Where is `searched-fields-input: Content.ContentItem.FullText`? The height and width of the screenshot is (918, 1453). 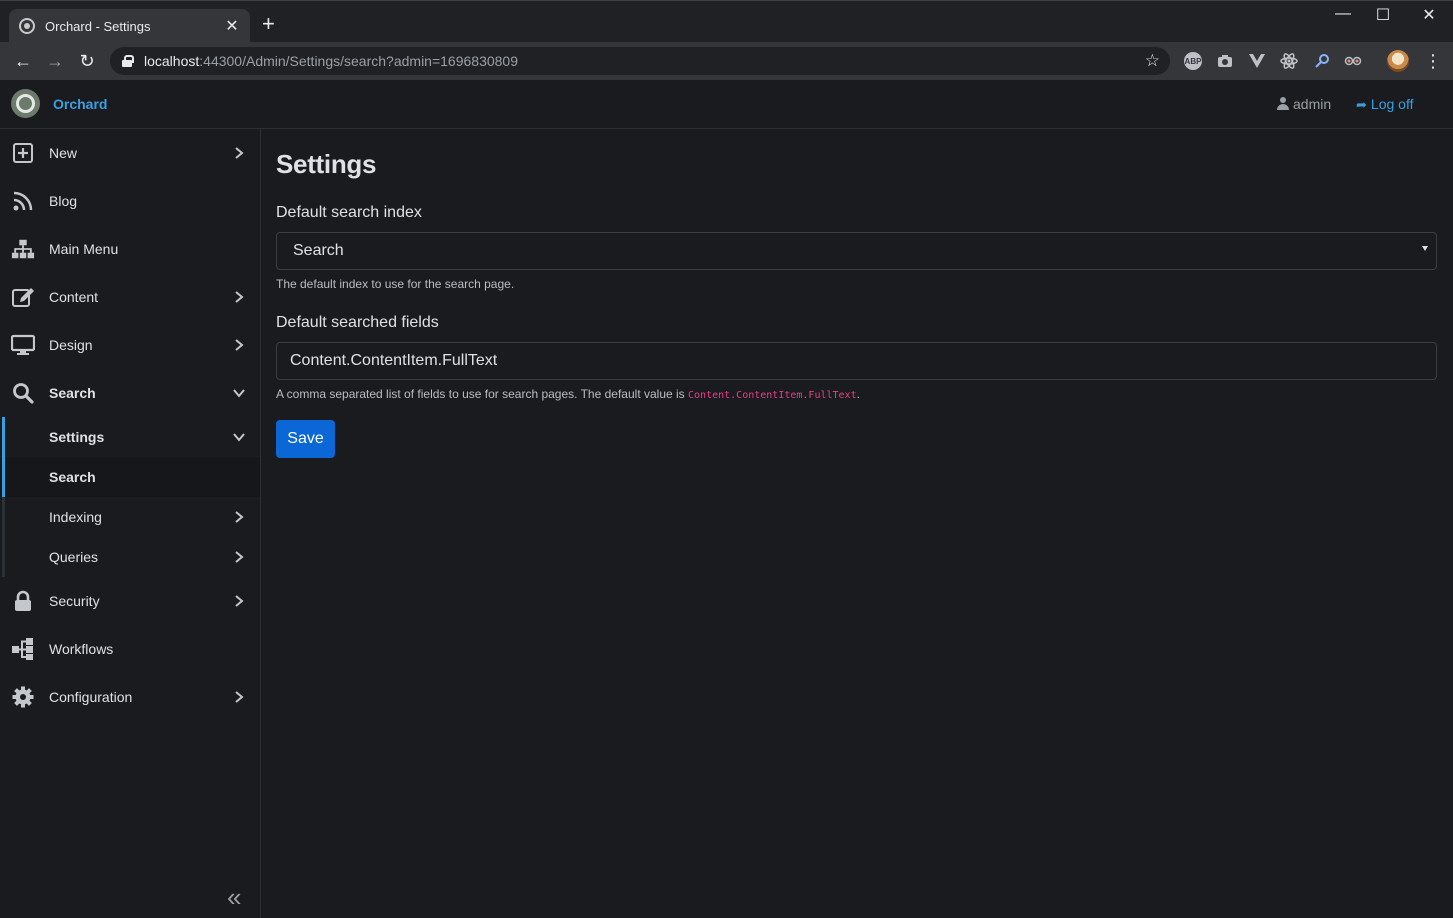
searched-fields-input: Content.ContentItem.FullText is located at coordinates (856, 361).